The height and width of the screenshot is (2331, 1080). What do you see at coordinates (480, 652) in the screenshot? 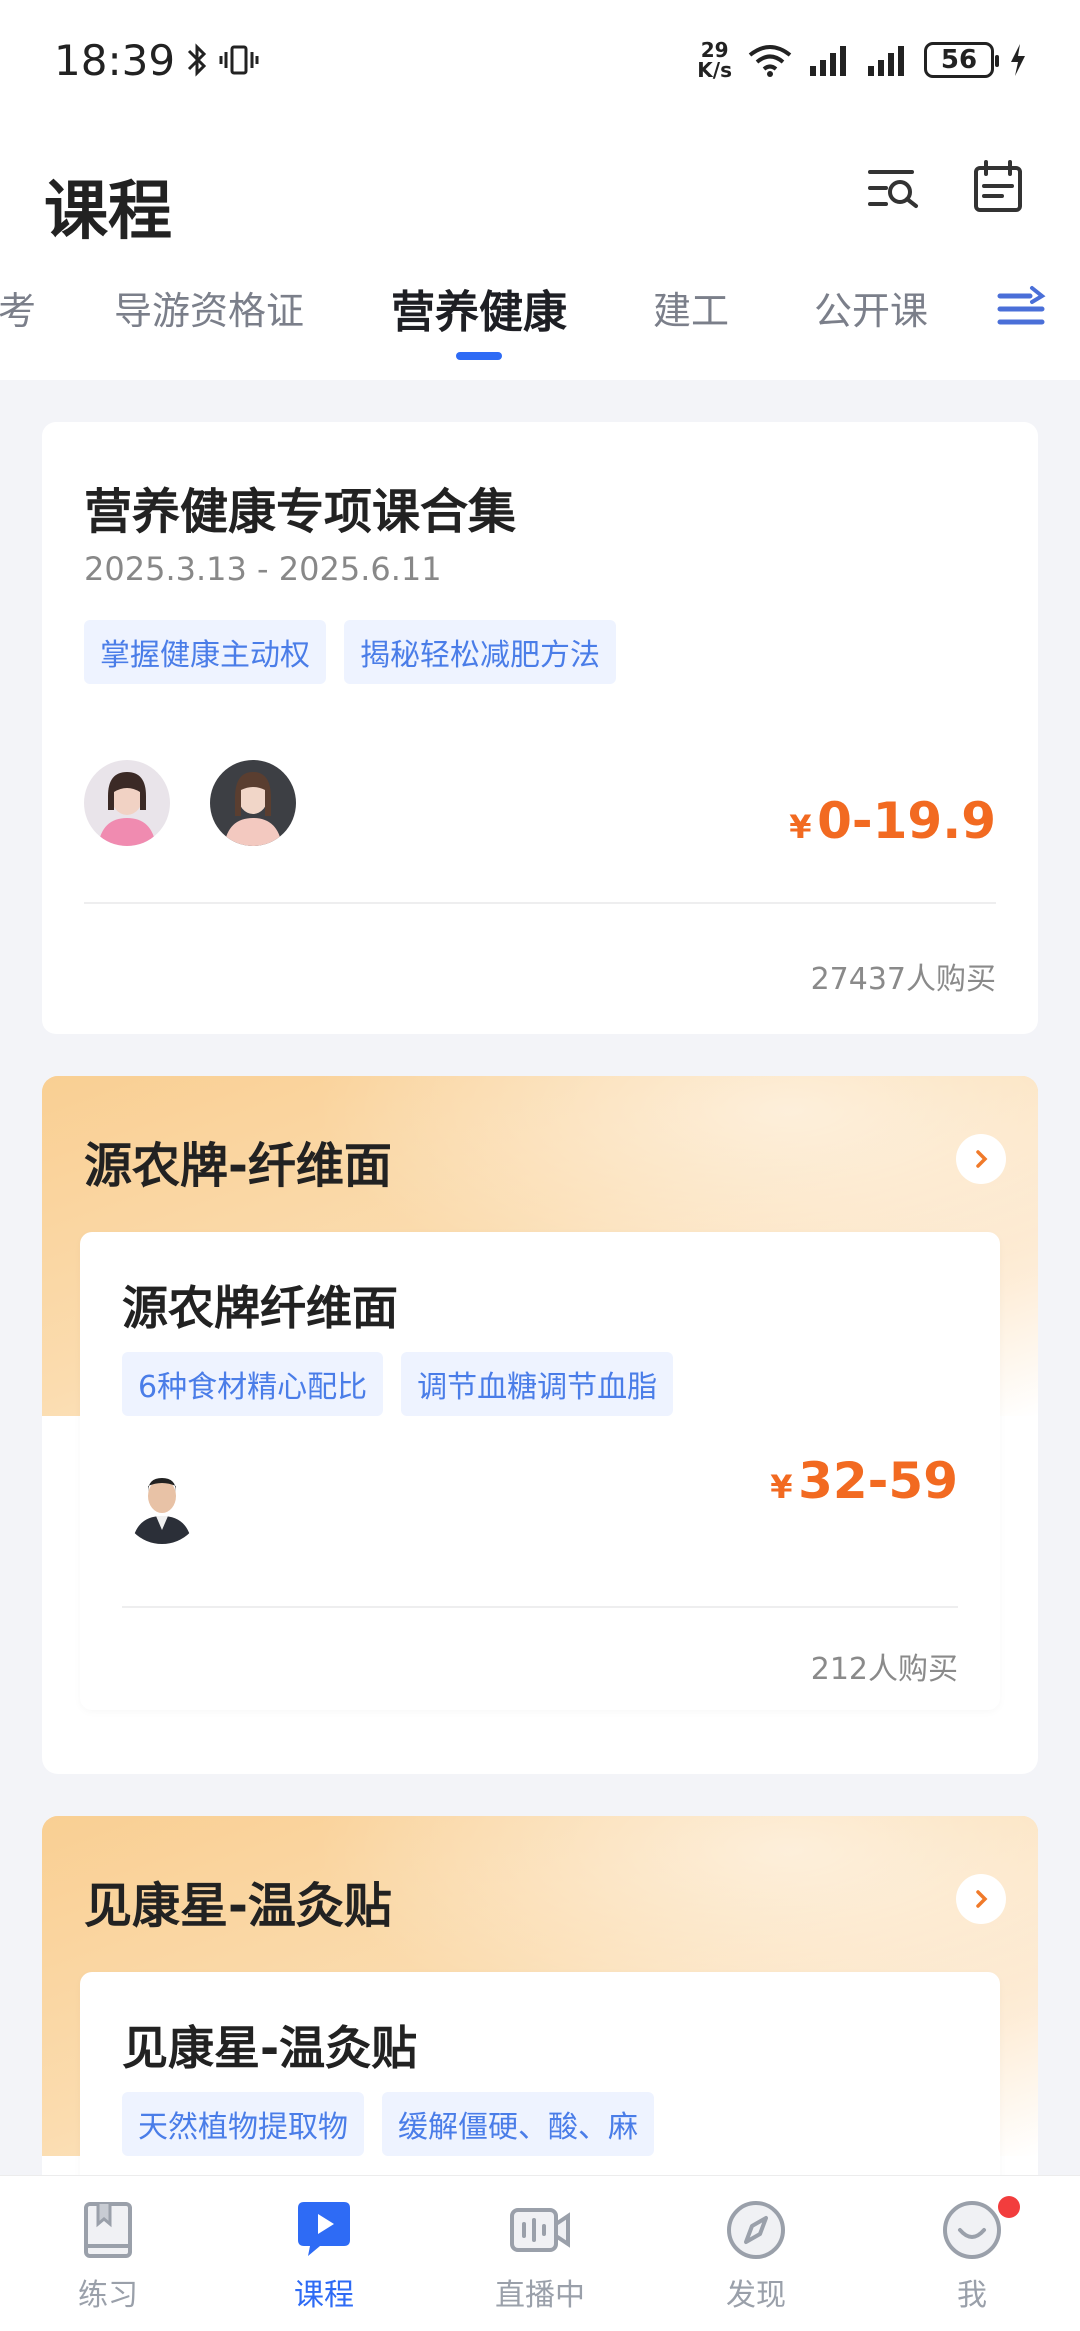
I see `course-tag: 揭秘轻松减肥方法` at bounding box center [480, 652].